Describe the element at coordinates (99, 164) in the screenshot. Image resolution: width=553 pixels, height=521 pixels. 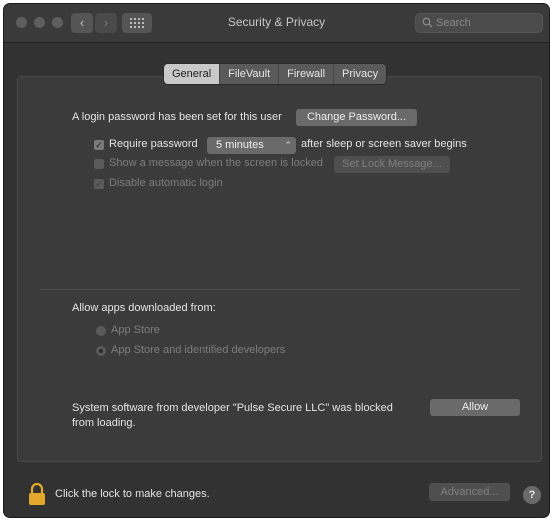
I see `show-message-checkbox` at that location.